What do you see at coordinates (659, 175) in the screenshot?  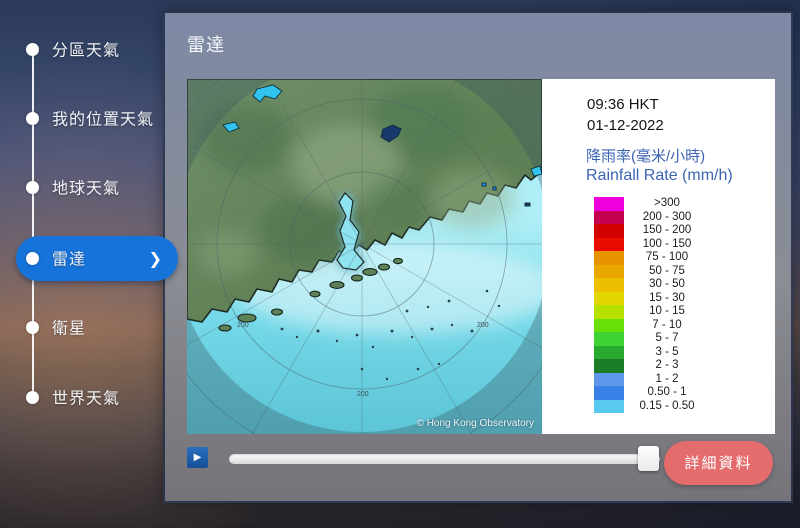 I see `rainfall-rate-label-en: Rainfall Rate (mm/h)` at bounding box center [659, 175].